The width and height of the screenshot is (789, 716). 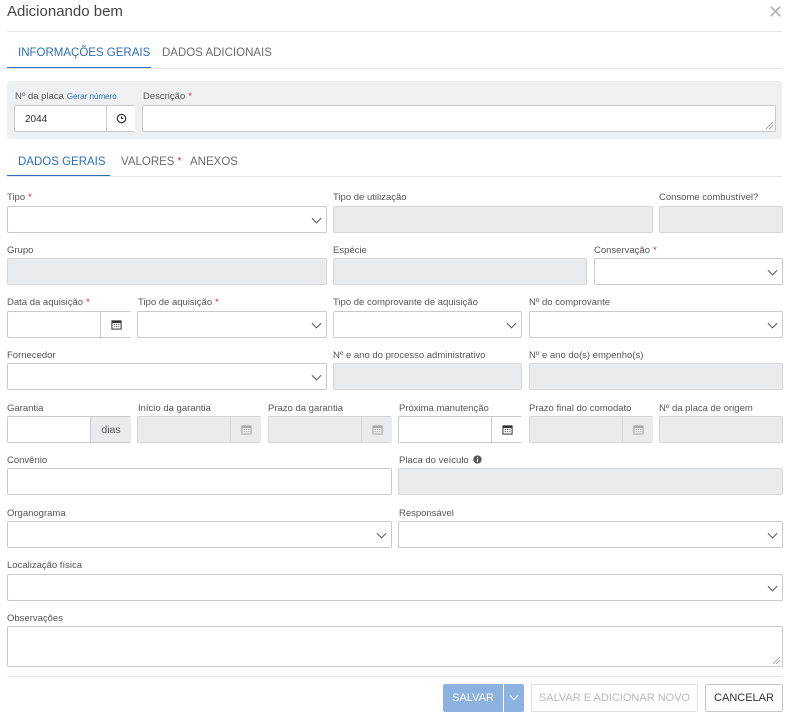 I want to click on num-comprovante-select, so click(x=656, y=324).